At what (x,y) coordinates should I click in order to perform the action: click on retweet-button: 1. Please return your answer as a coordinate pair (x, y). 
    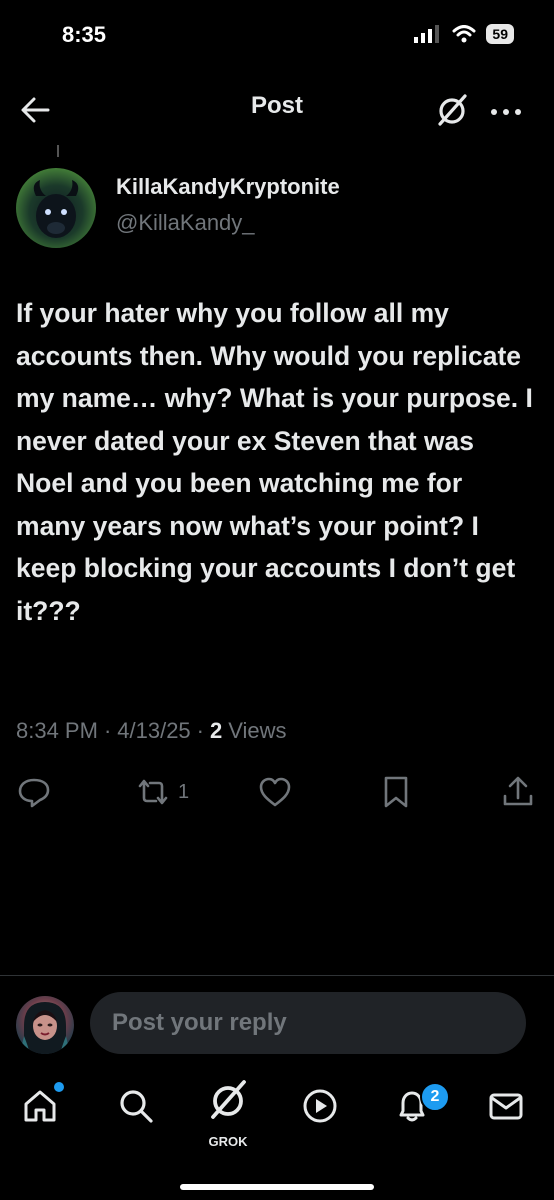
    Looking at the image, I should click on (161, 792).